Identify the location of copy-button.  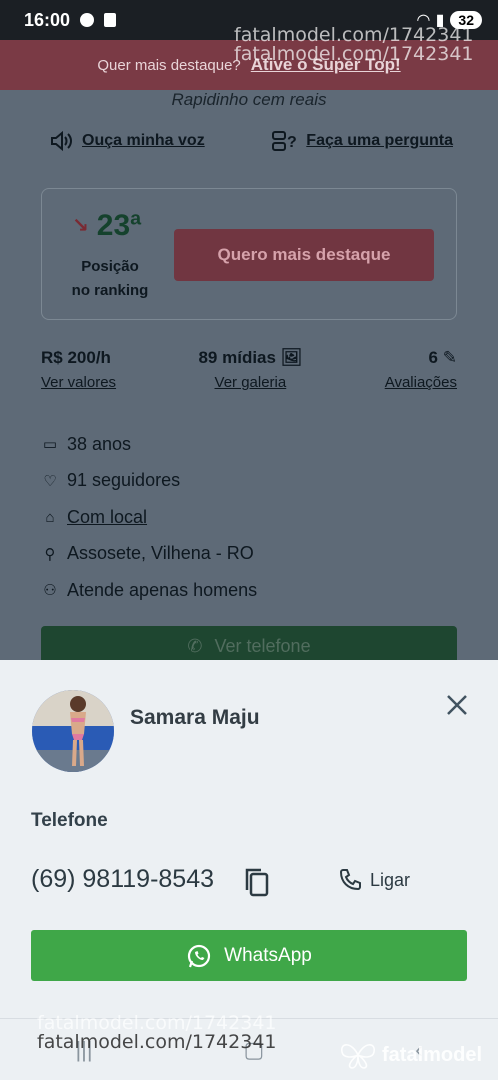
(257, 882).